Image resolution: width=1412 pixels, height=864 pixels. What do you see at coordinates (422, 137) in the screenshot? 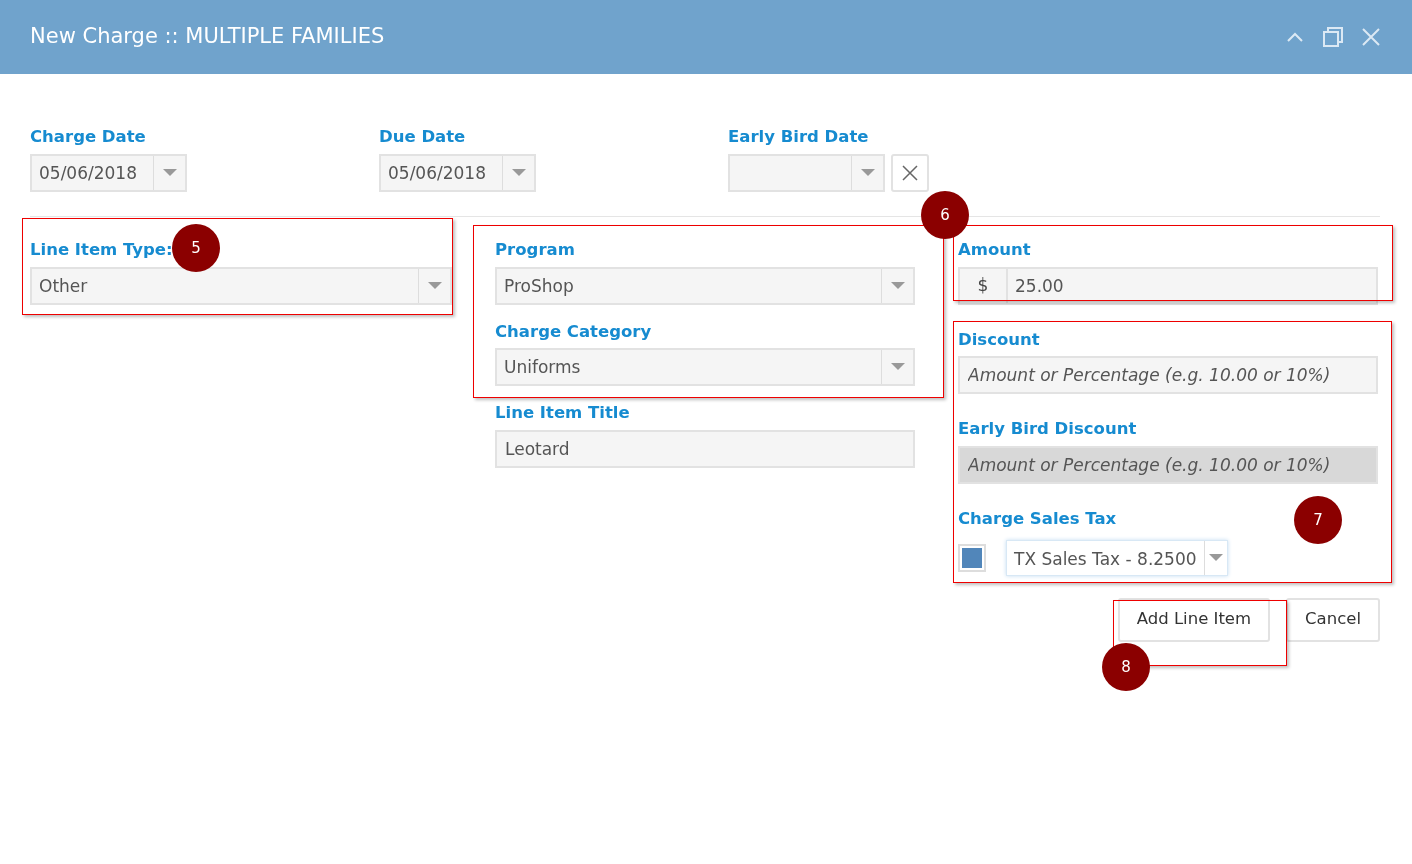
I see `field-label: Due Date` at bounding box center [422, 137].